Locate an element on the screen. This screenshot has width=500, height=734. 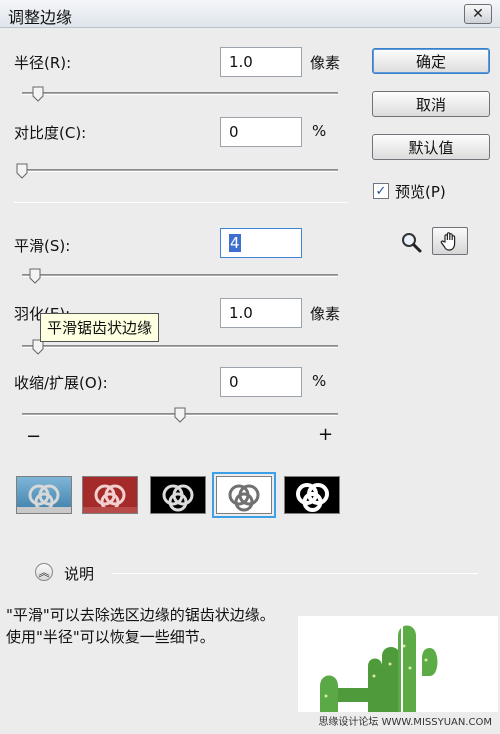
view-mode-on-white is located at coordinates (244, 495).